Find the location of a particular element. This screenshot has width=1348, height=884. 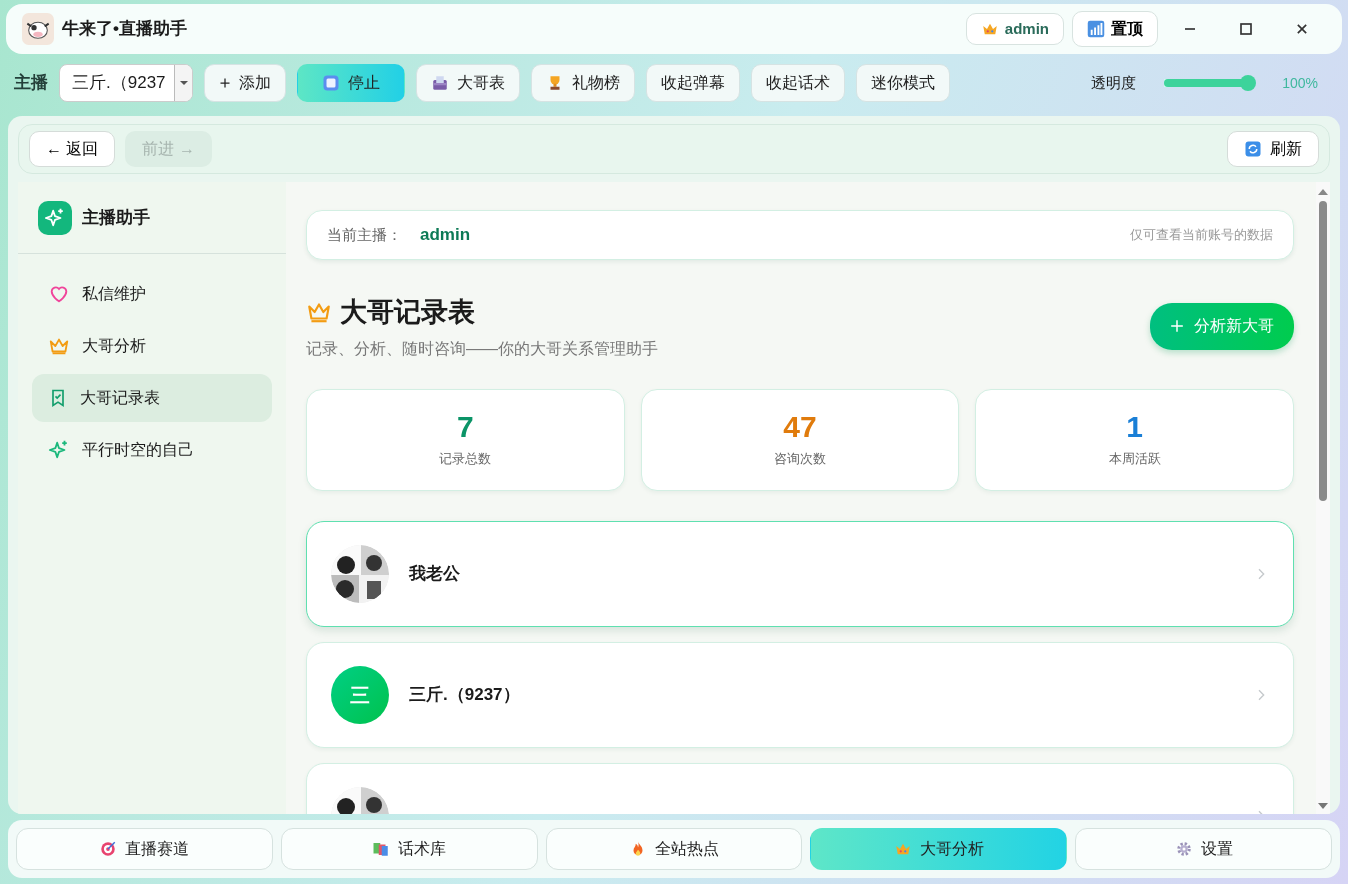

refresh-button: 刷新 is located at coordinates (1273, 149).